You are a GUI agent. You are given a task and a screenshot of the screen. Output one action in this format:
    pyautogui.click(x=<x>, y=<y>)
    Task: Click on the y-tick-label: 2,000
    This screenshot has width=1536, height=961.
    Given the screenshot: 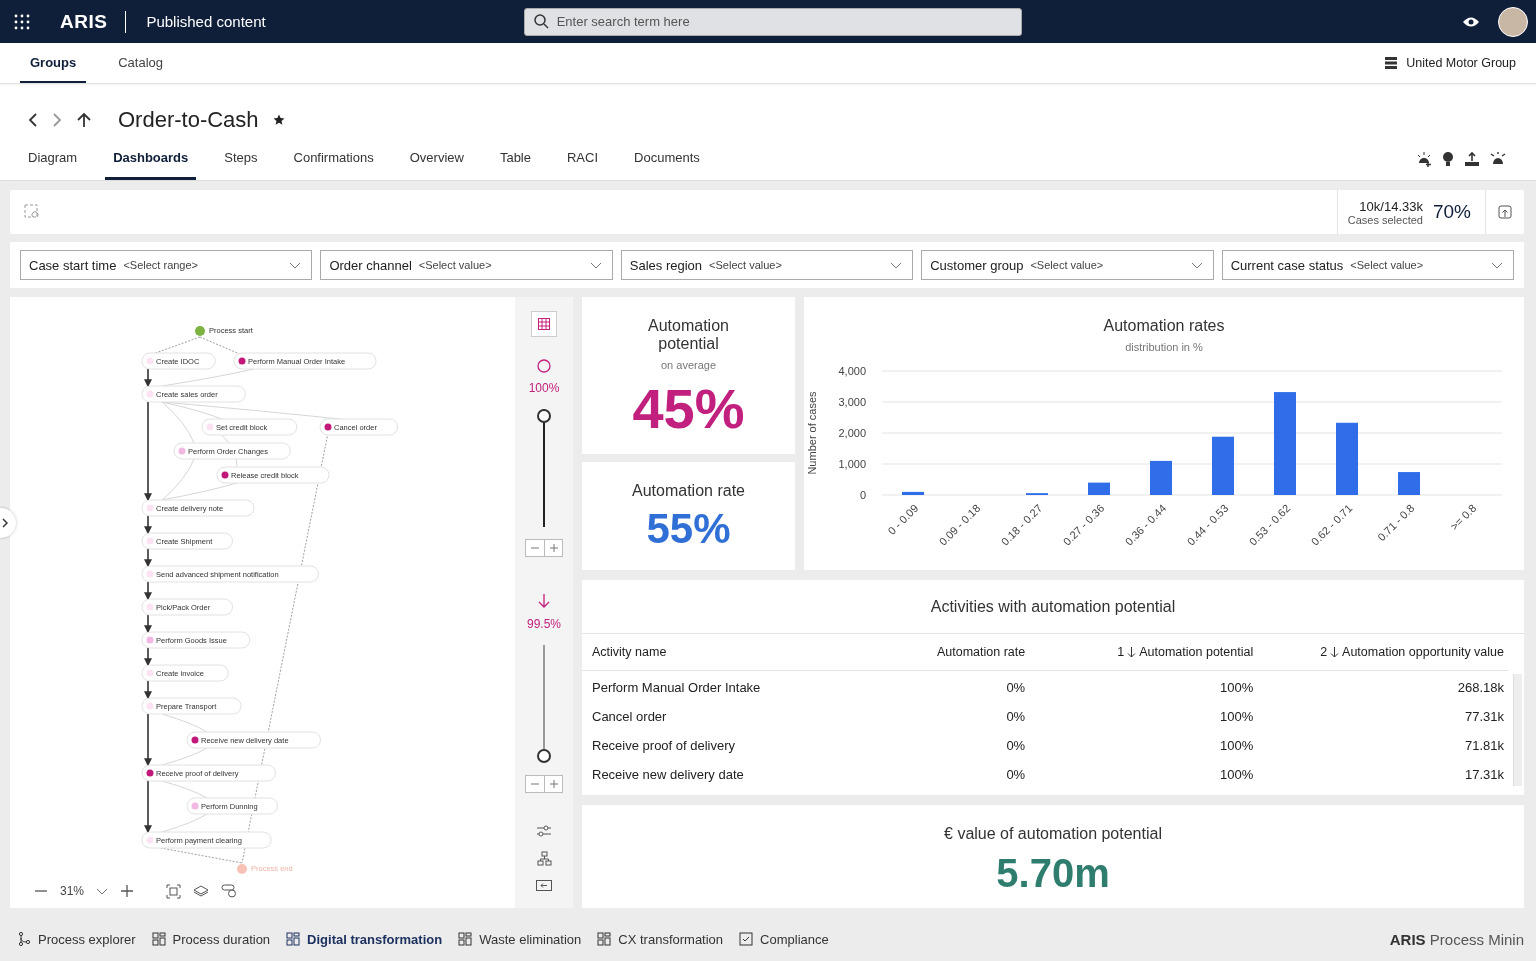 What is the action you would take?
    pyautogui.click(x=852, y=433)
    